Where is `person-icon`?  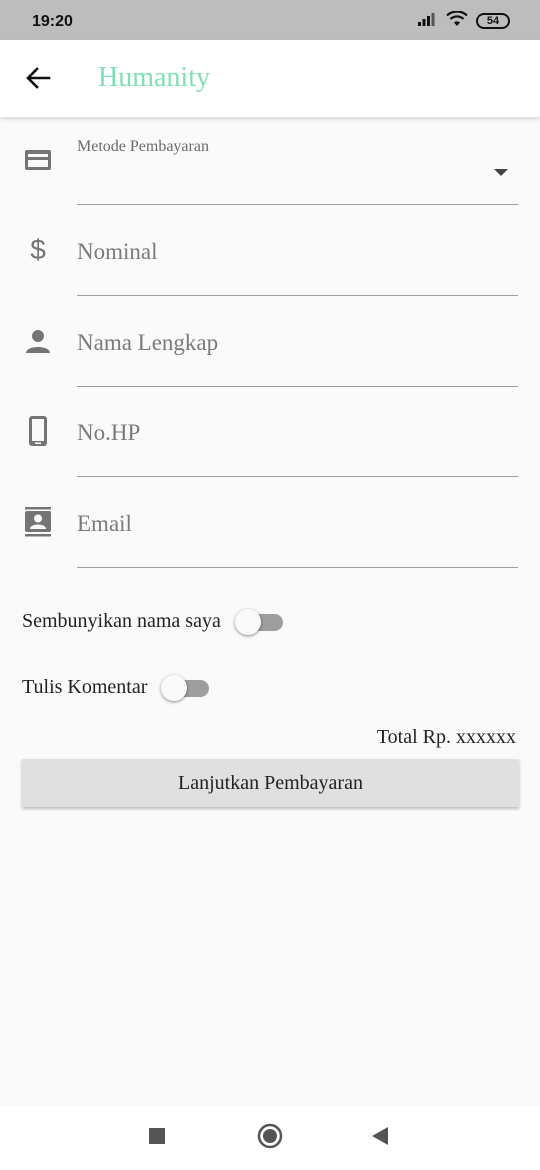 person-icon is located at coordinates (38, 341).